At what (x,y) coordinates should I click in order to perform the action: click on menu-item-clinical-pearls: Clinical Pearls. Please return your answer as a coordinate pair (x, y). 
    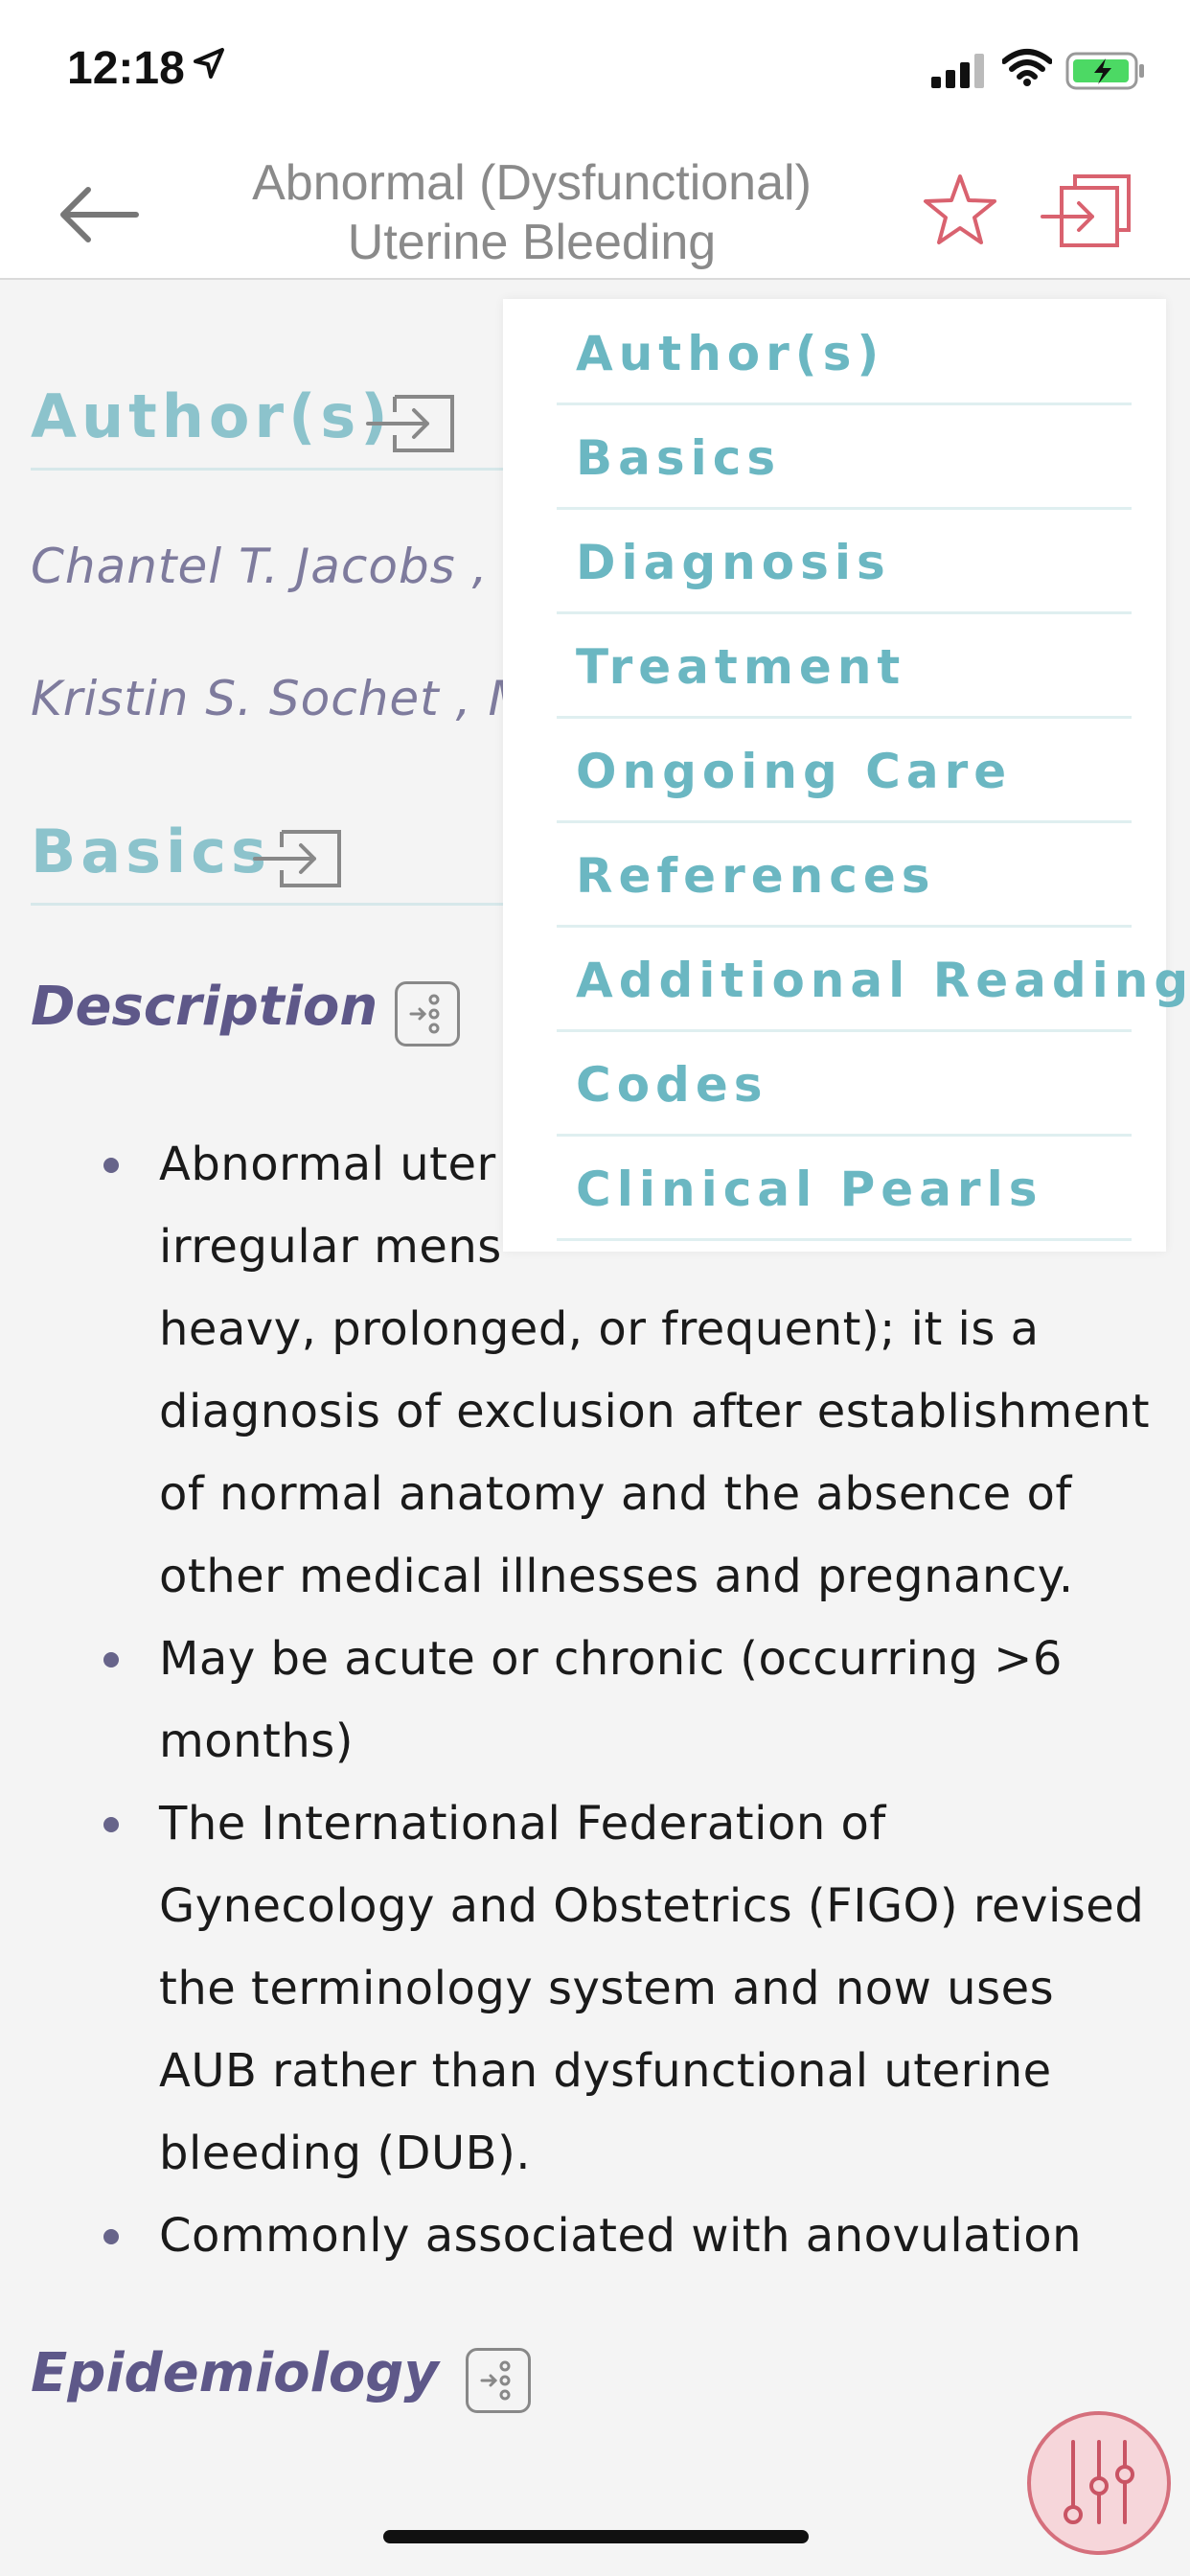
    Looking at the image, I should click on (844, 1188).